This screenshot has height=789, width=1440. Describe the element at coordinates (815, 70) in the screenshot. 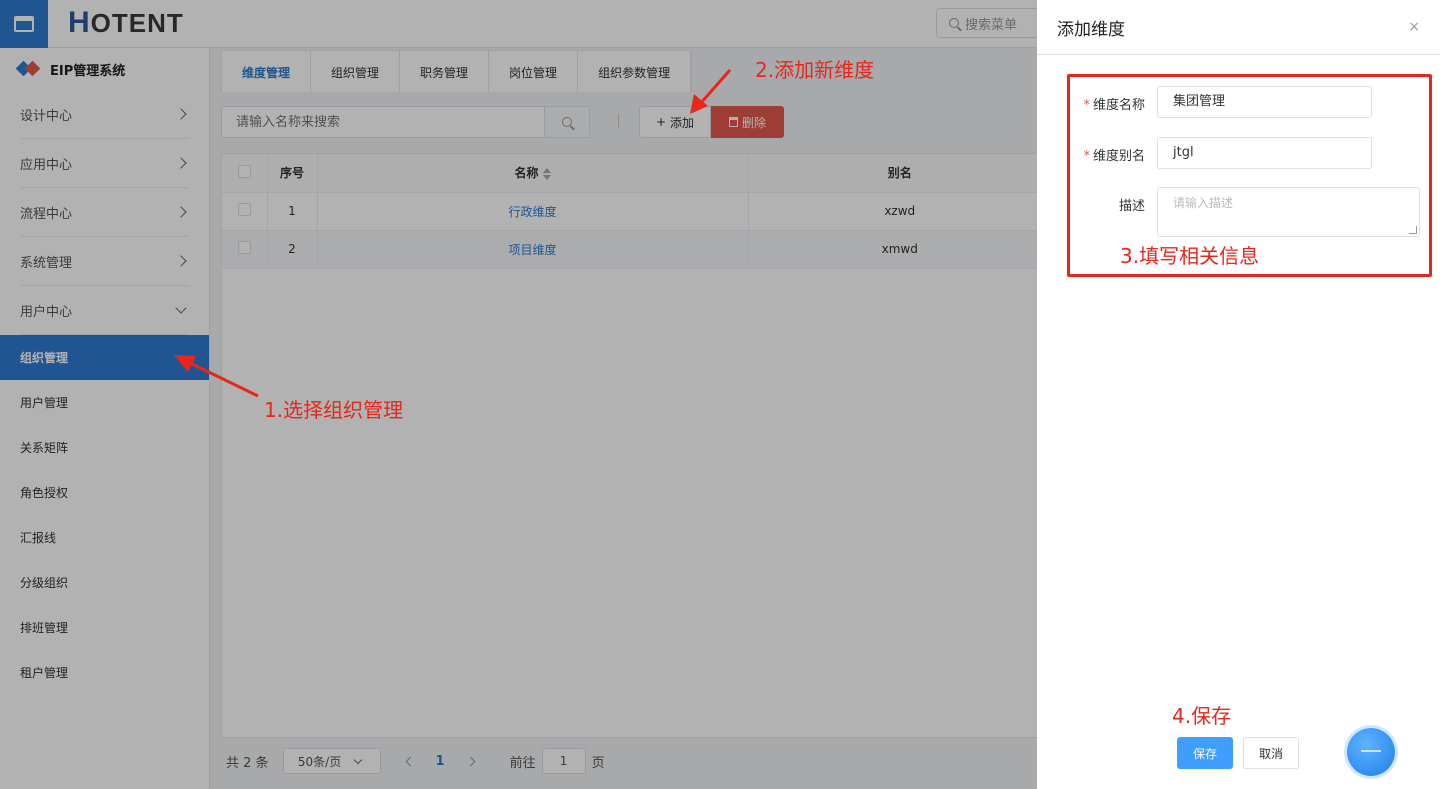

I see `annotation-step2: 2.添加新维度` at that location.